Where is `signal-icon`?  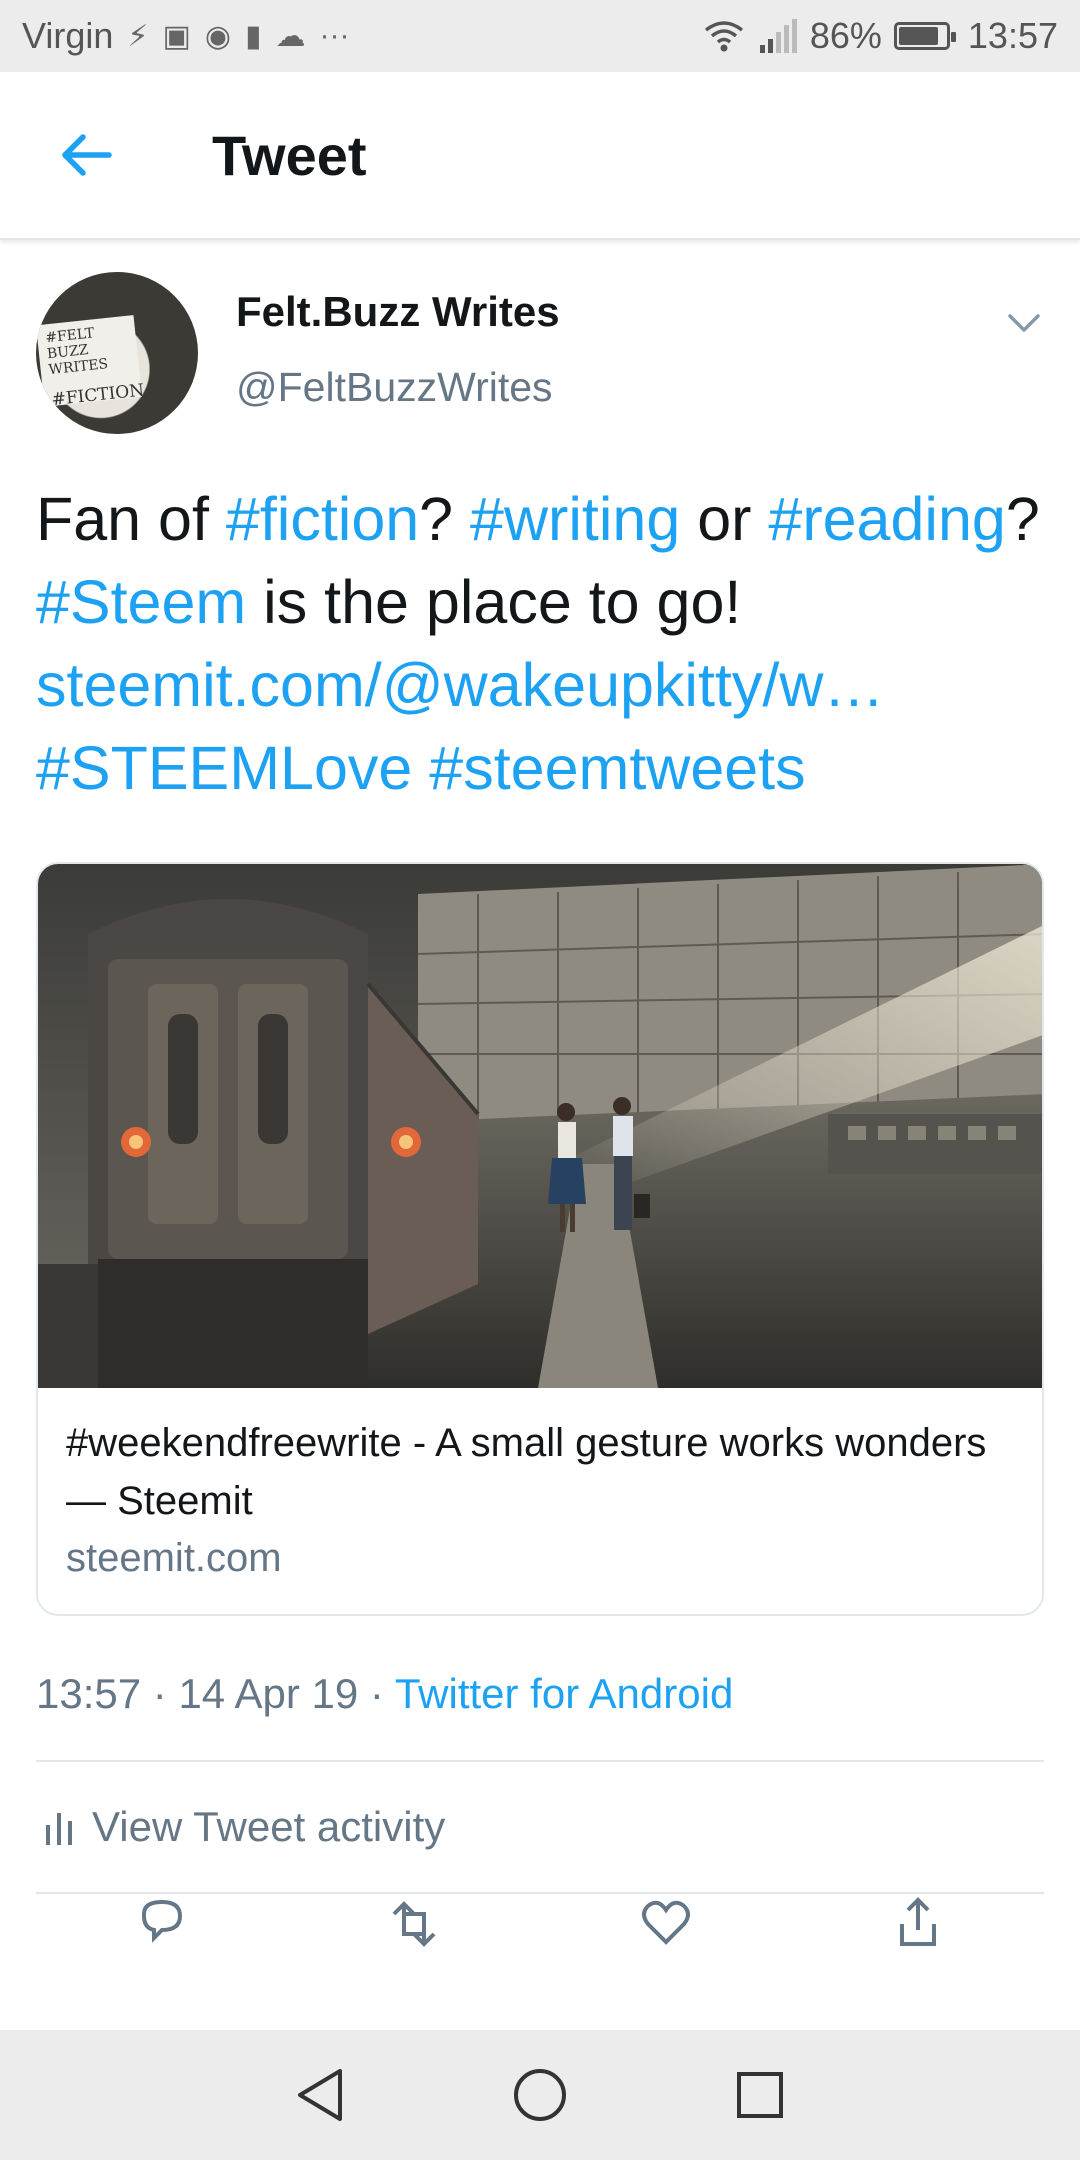 signal-icon is located at coordinates (778, 36).